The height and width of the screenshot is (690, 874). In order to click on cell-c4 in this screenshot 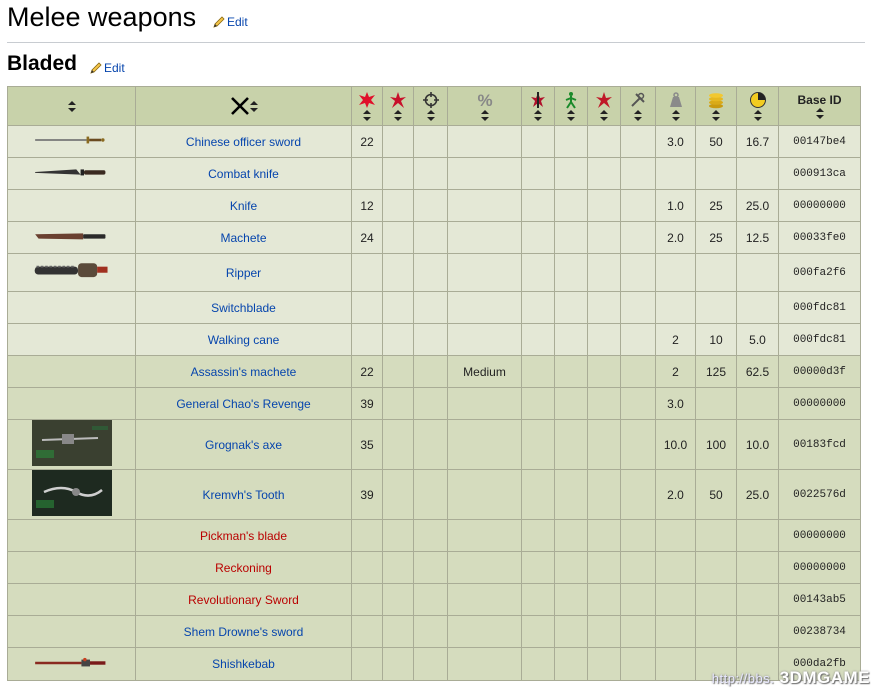, I will do `click(484, 494)`.